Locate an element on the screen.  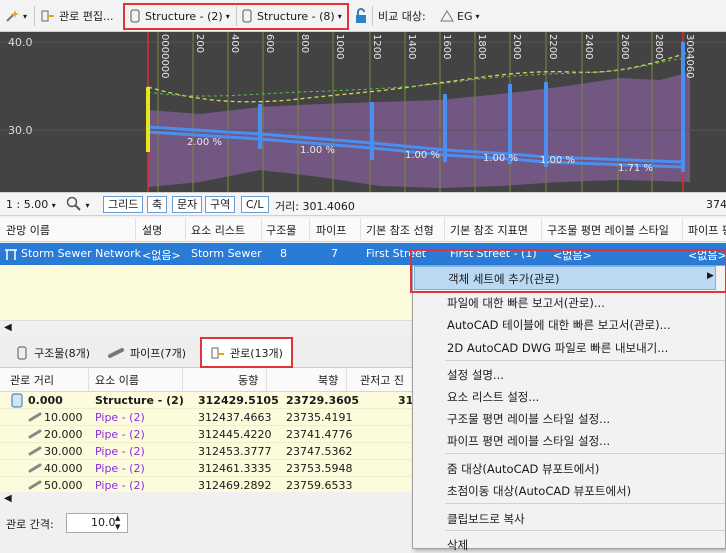
scale-dropdown: 1 : 5.00 ▾ is located at coordinates (31, 204).